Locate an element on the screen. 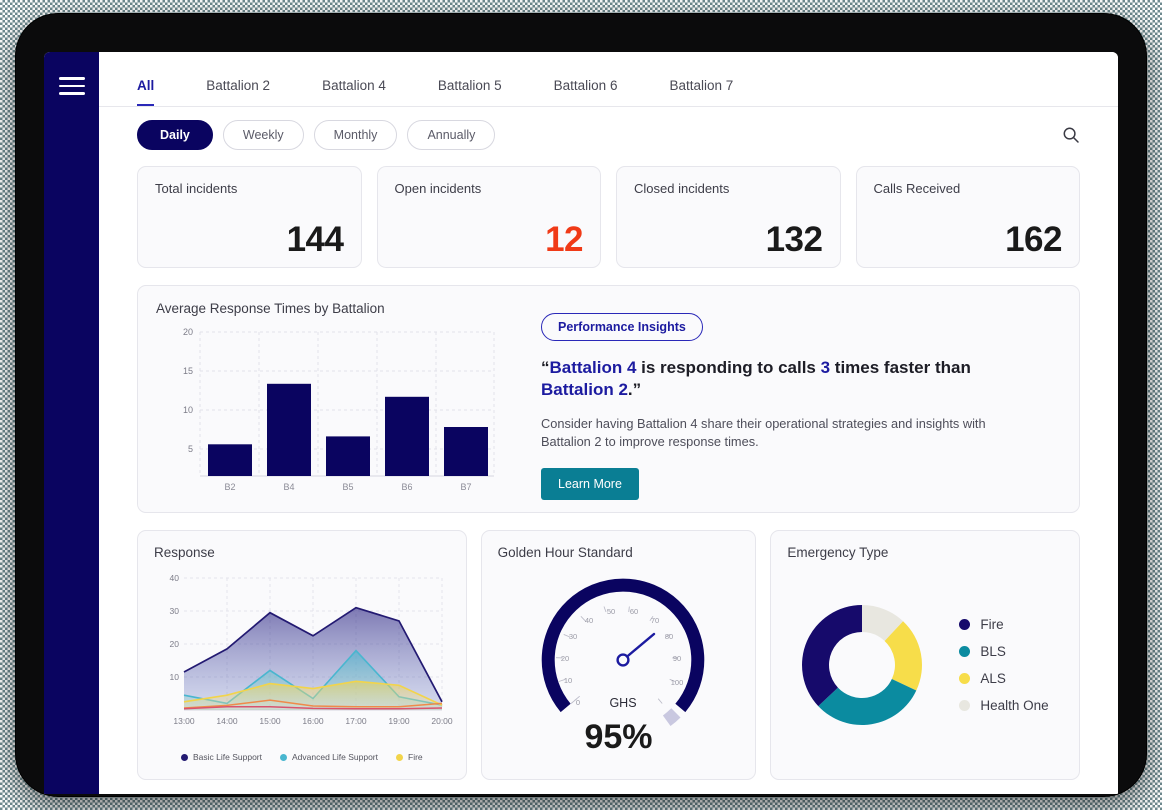  tab-battalion-5: Battalion 5 is located at coordinates (470, 92).